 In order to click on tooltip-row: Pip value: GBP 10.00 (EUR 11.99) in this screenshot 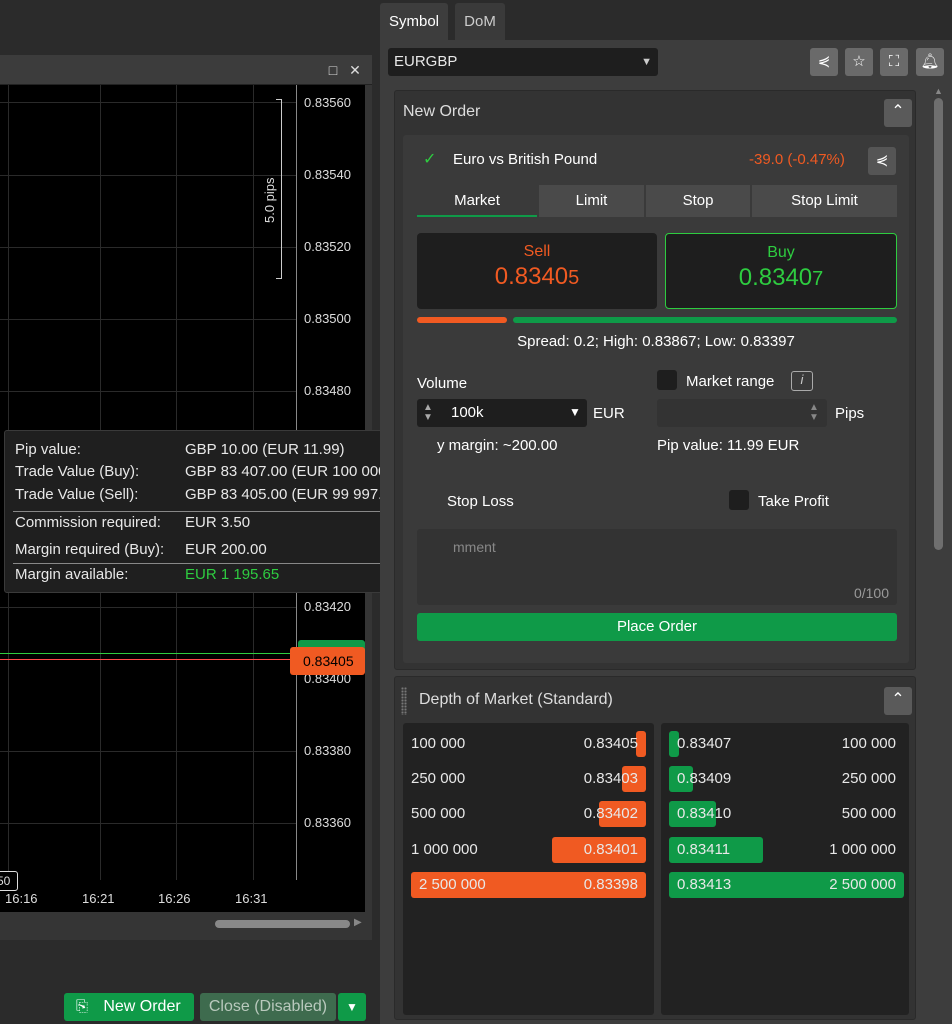, I will do `click(225, 452)`.